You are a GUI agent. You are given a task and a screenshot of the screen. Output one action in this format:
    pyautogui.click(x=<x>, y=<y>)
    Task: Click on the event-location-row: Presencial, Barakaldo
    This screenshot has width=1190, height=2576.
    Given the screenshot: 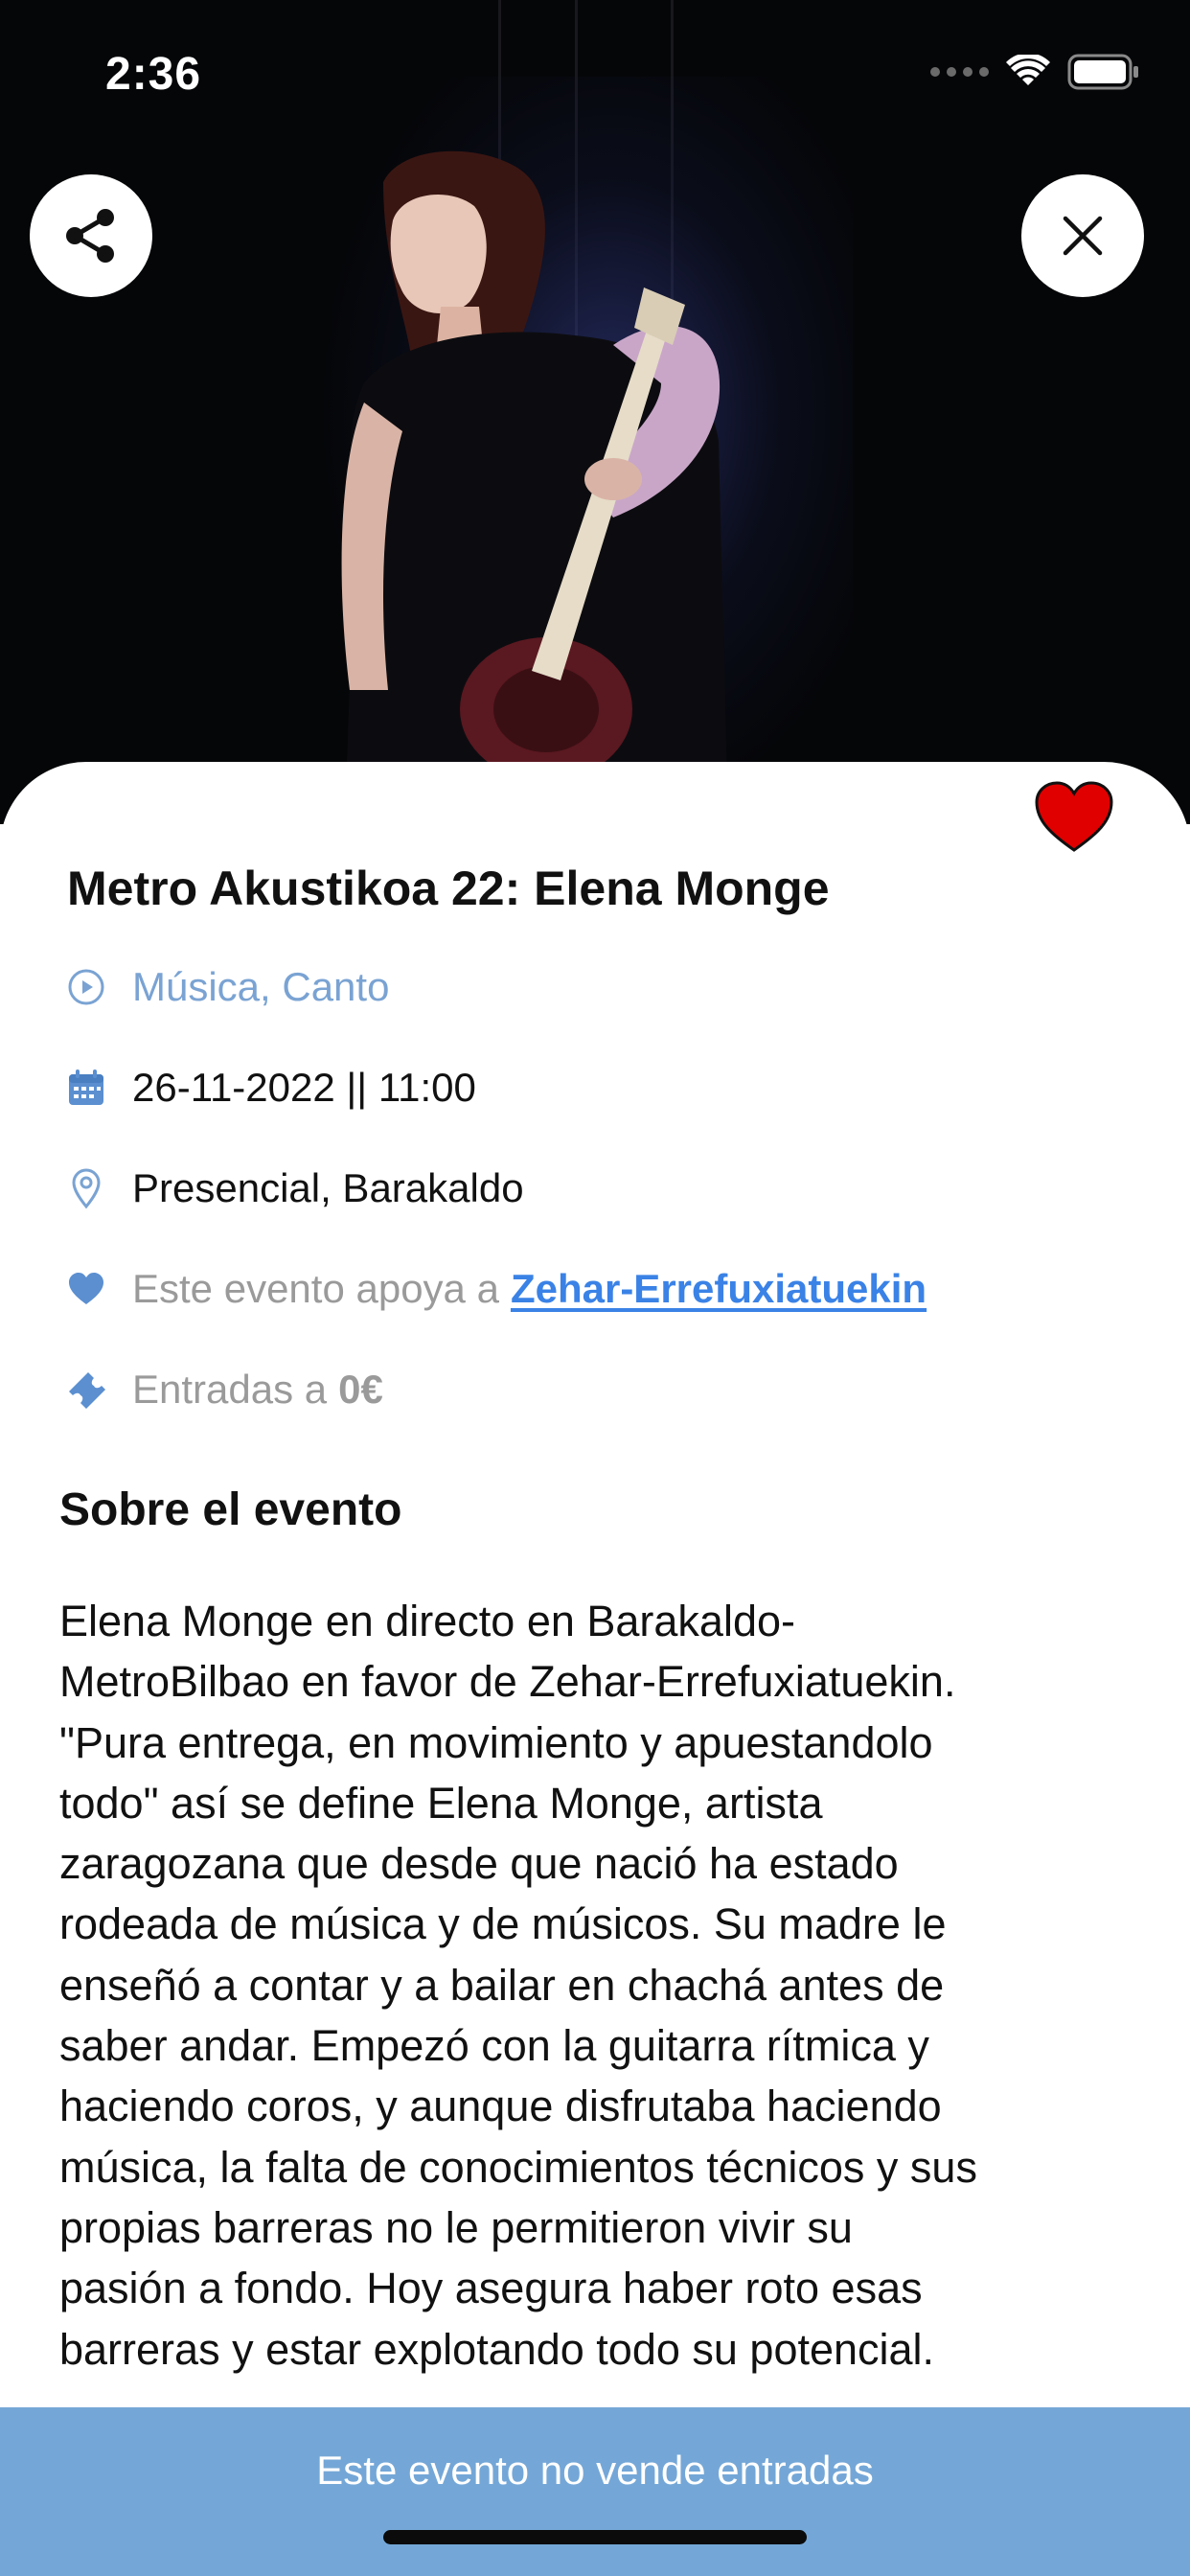 What is the action you would take?
    pyautogui.click(x=295, y=1188)
    